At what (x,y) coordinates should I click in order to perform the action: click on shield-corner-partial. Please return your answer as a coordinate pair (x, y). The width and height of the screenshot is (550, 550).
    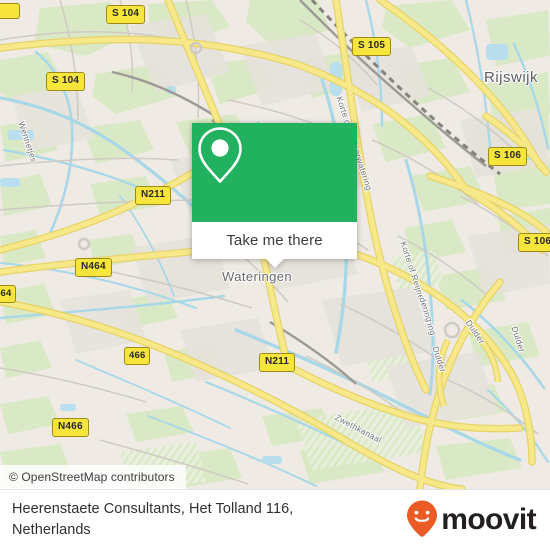
    Looking at the image, I should click on (10, 11).